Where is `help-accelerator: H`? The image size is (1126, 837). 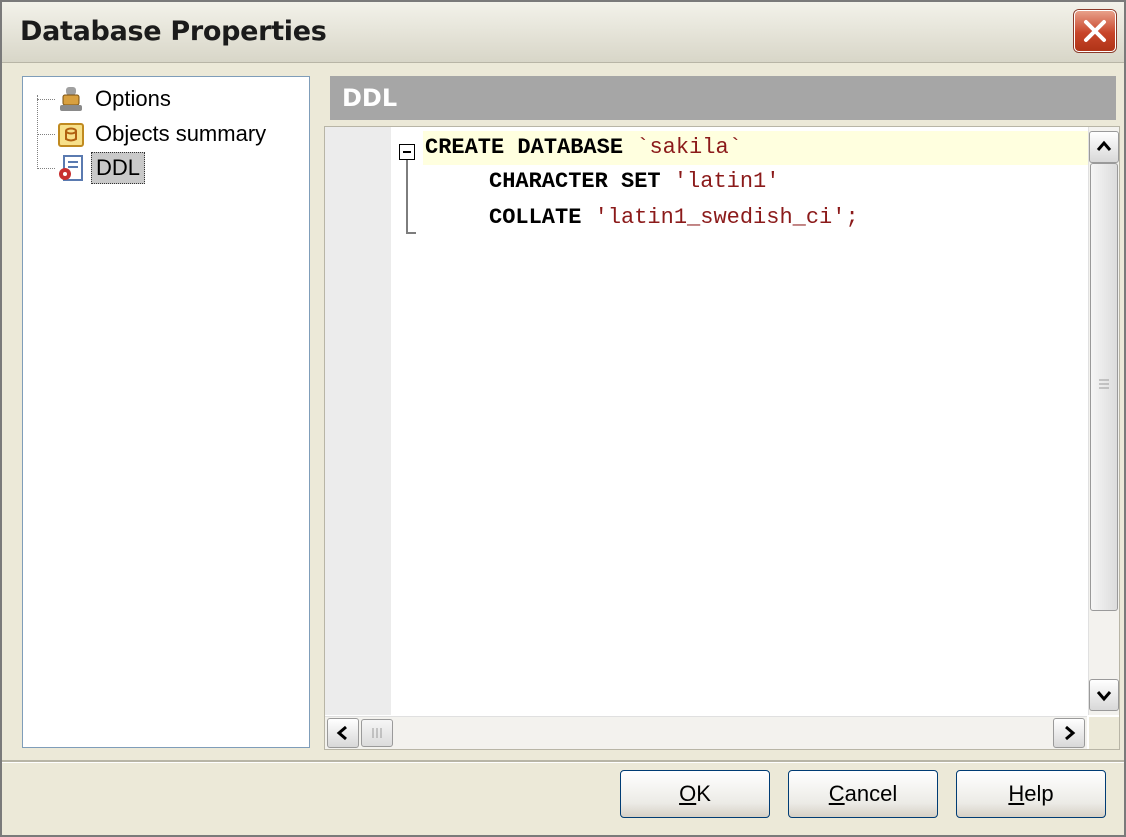
help-accelerator: H is located at coordinates (1016, 793).